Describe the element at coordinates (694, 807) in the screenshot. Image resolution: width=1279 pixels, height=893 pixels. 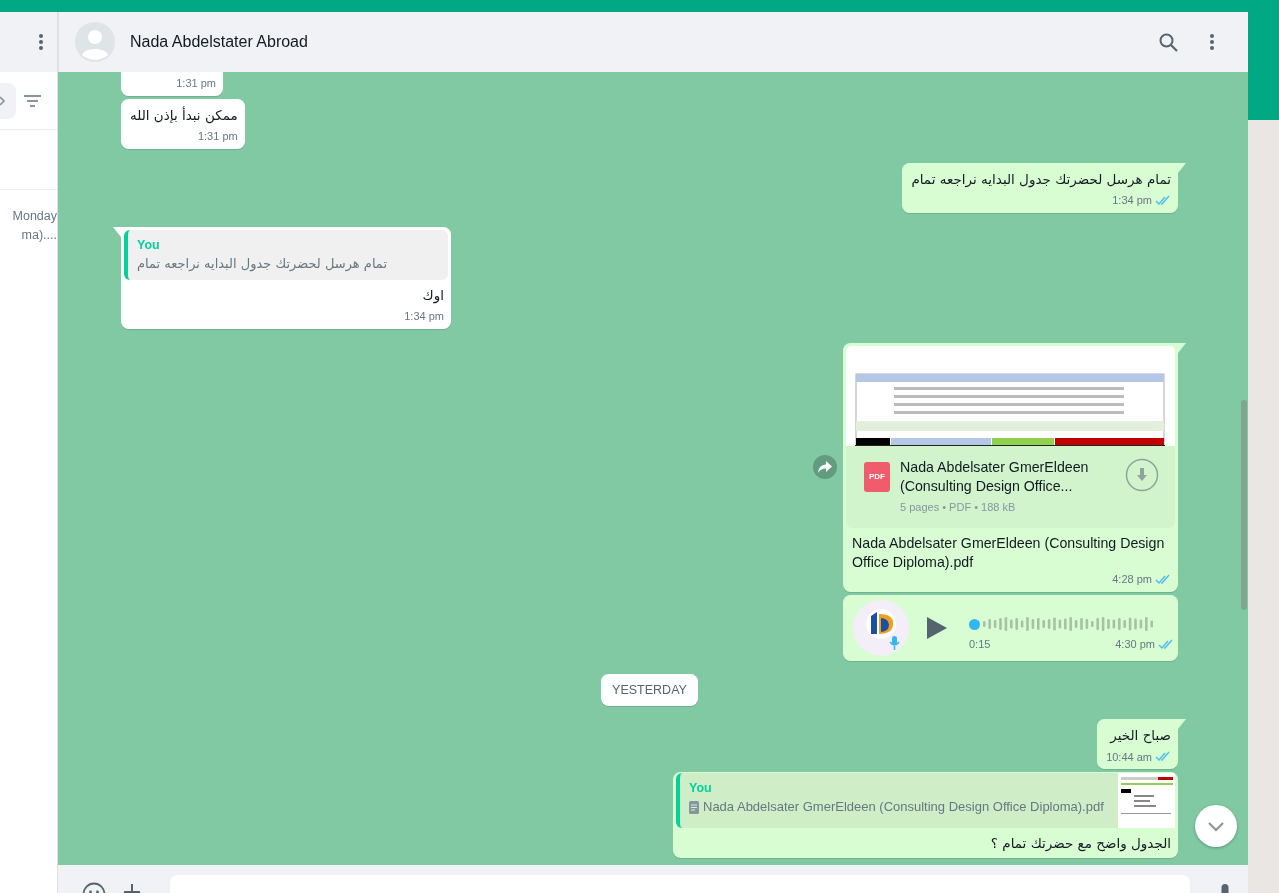
I see `document-icon` at that location.